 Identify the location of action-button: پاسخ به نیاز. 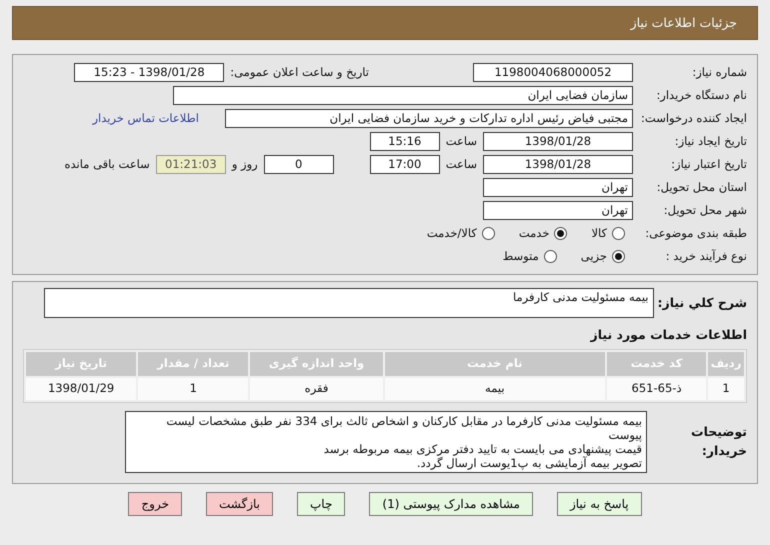
(599, 504).